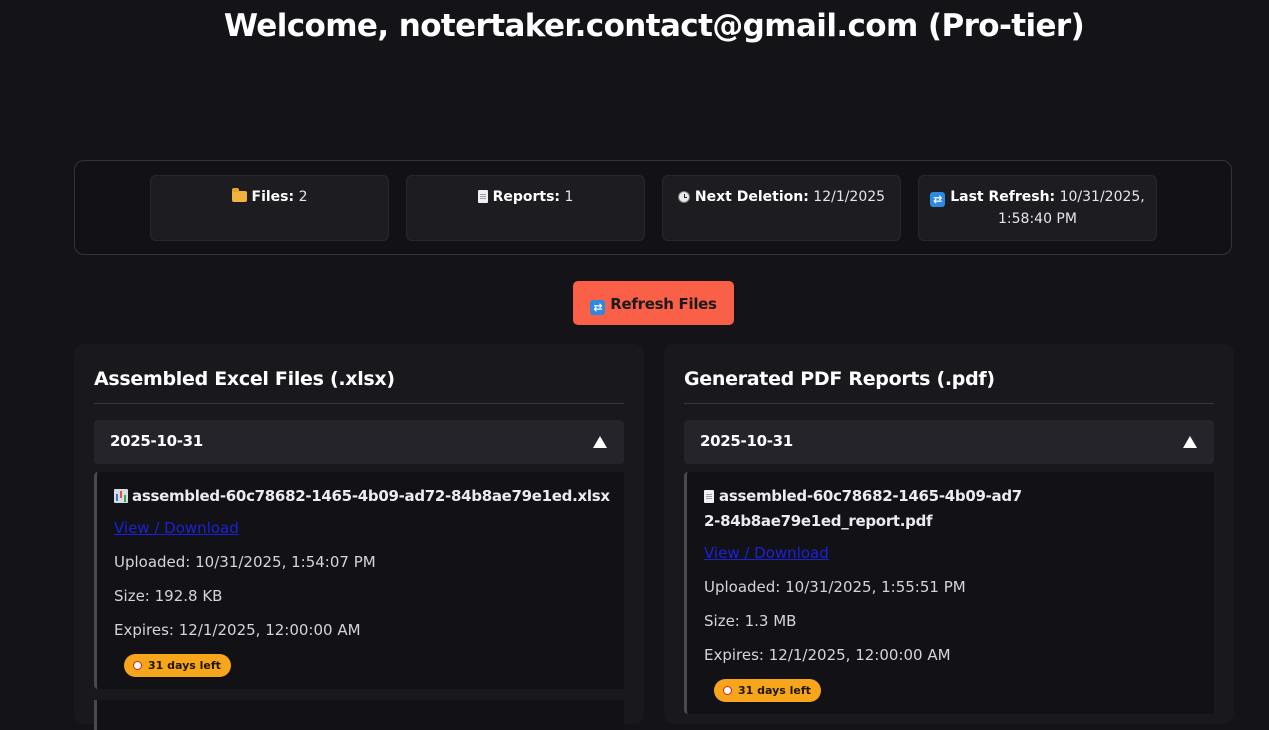 The height and width of the screenshot is (730, 1269). I want to click on next-file-card, so click(359, 715).